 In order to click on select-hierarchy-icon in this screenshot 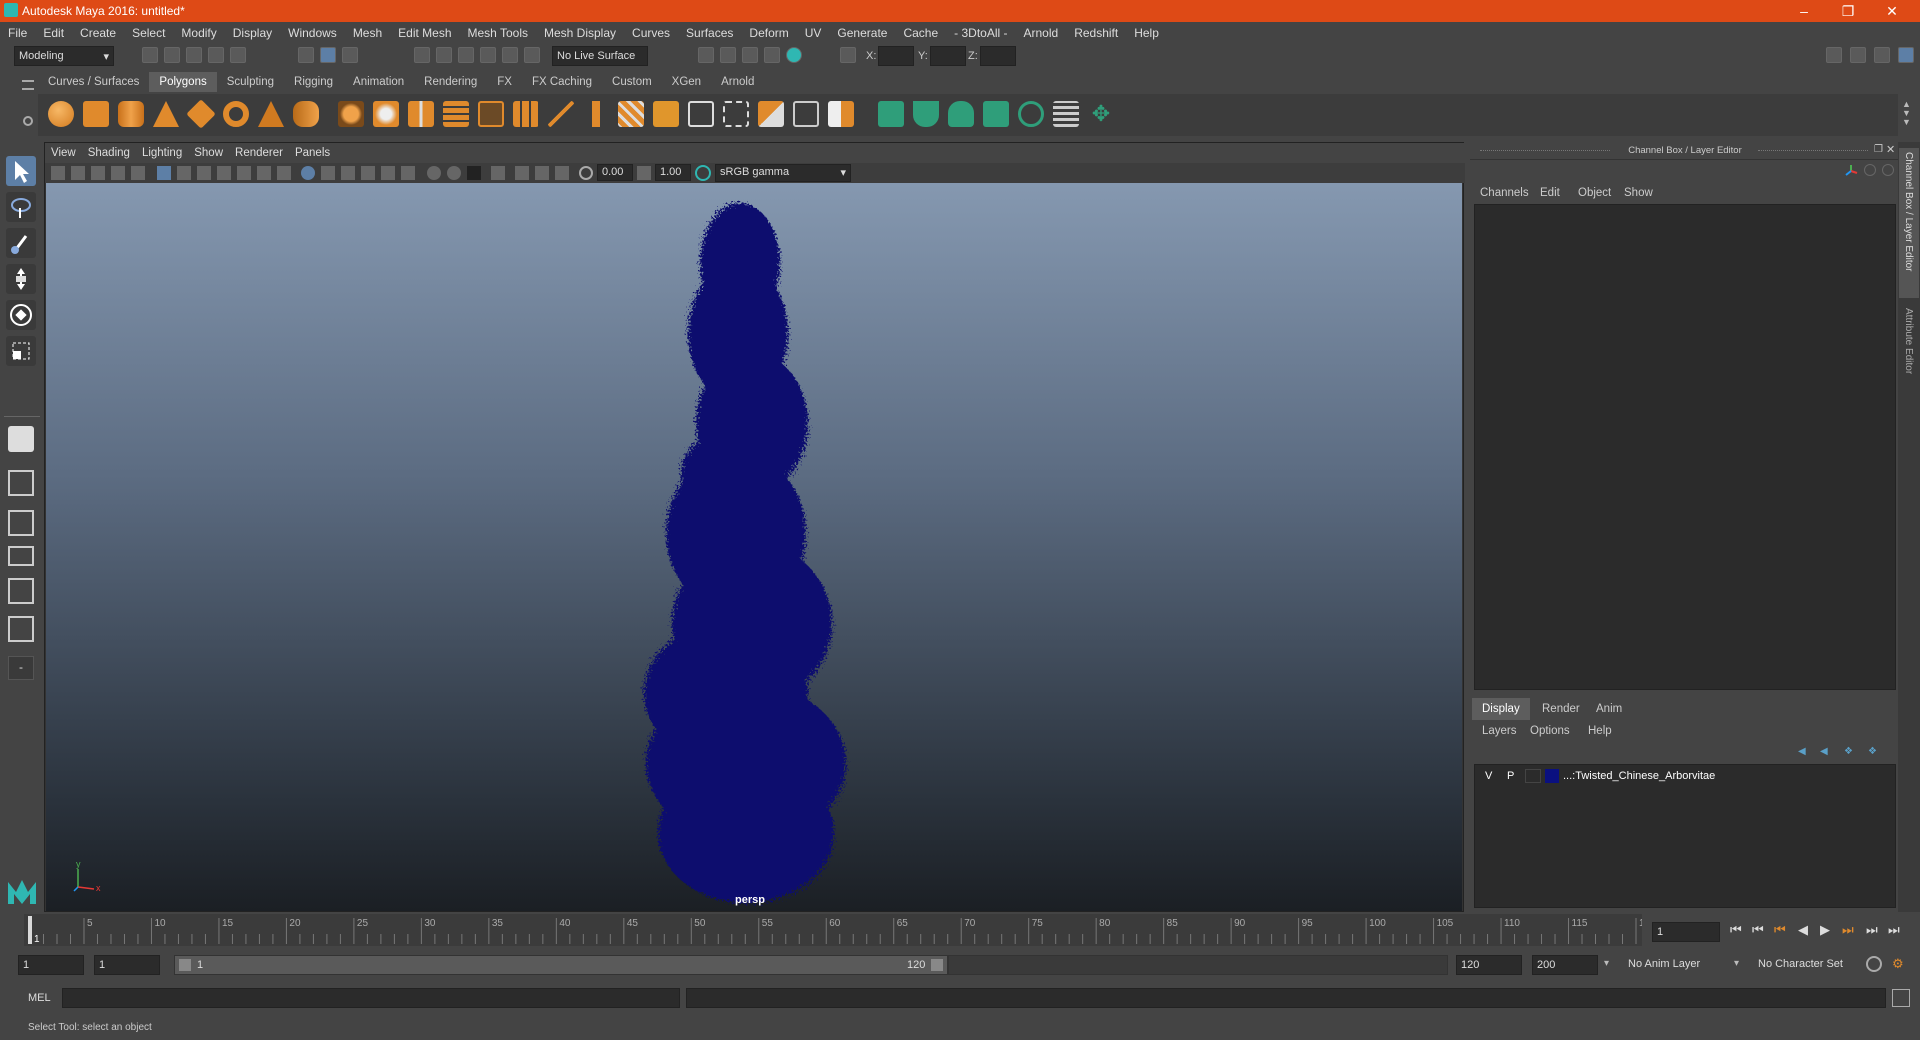, I will do `click(306, 55)`.